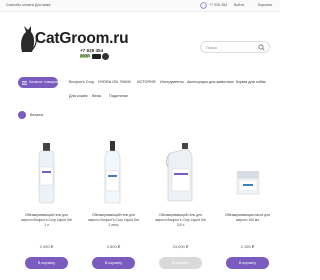 This screenshot has height=280, width=320. I want to click on search-placeholder: Поиск, so click(212, 47).